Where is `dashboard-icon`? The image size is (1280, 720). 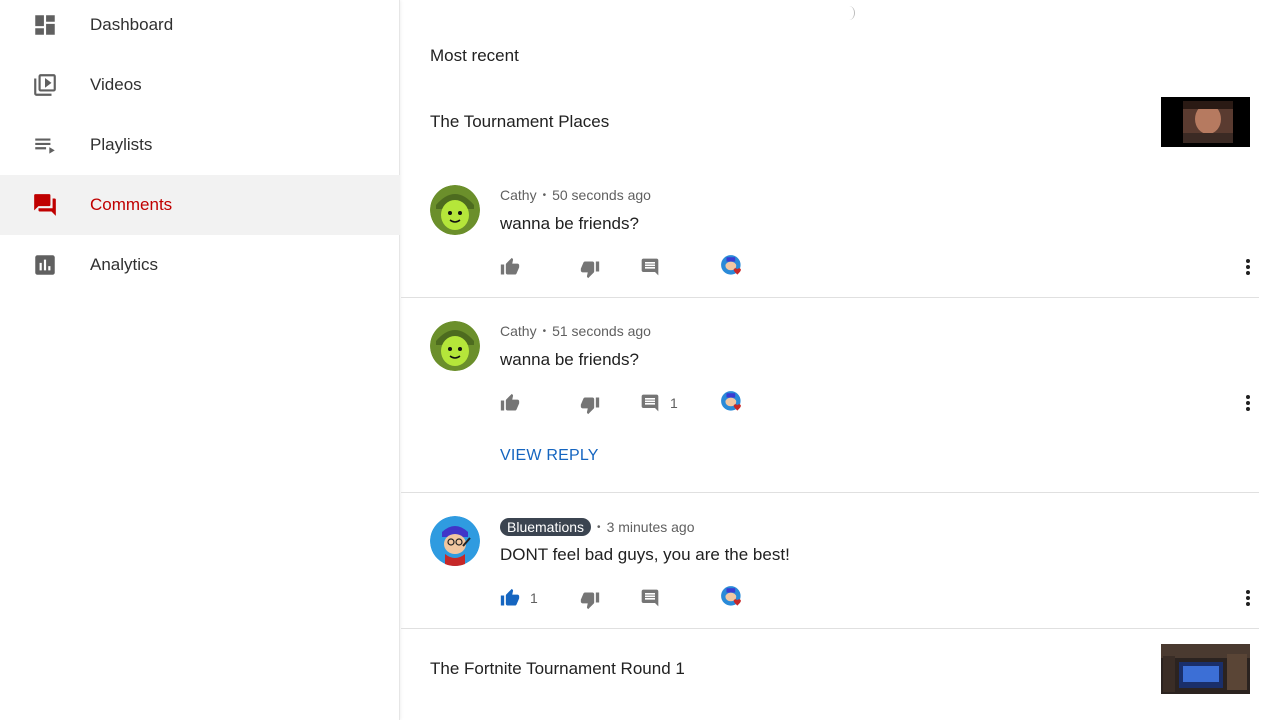
dashboard-icon is located at coordinates (45, 25).